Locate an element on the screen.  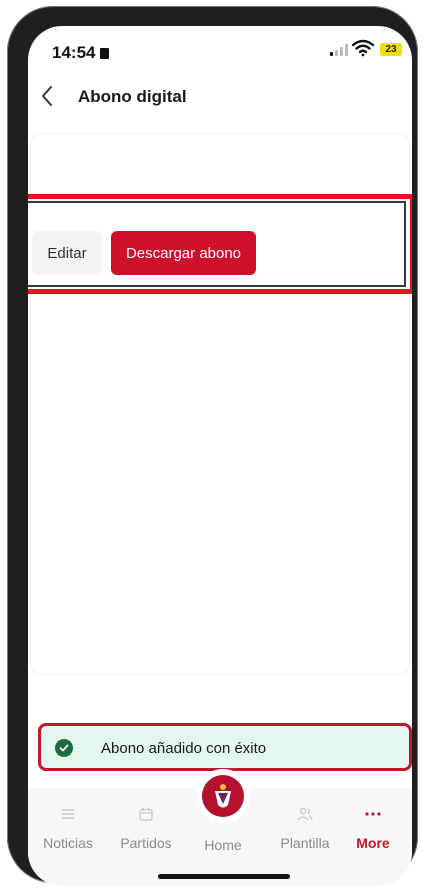
people-icon is located at coordinates (305, 814).